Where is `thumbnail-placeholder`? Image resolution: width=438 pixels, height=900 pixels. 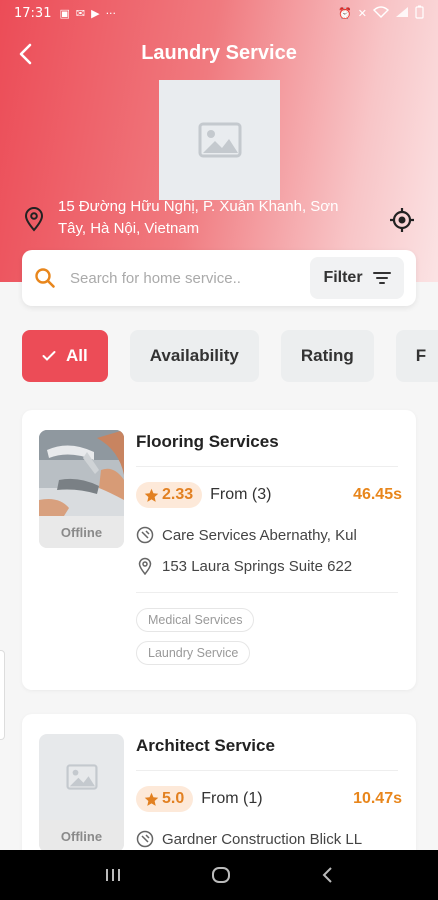
thumbnail-placeholder is located at coordinates (81, 777).